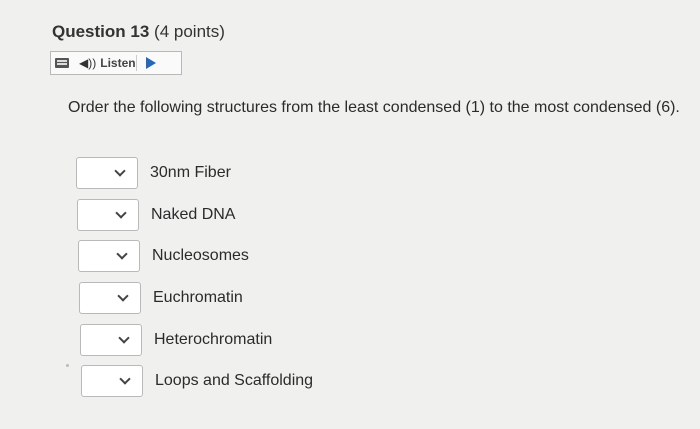 This screenshot has height=429, width=700. I want to click on item-label: Heterochromatin, so click(213, 339).